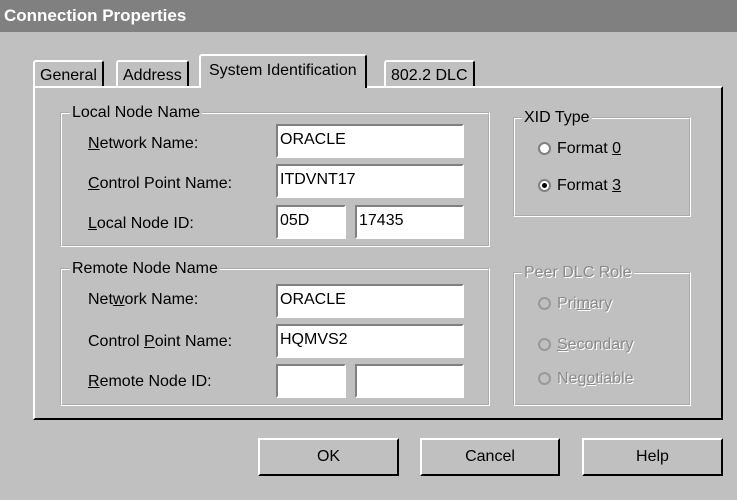  What do you see at coordinates (152, 73) in the screenshot?
I see `tab-address: Address` at bounding box center [152, 73].